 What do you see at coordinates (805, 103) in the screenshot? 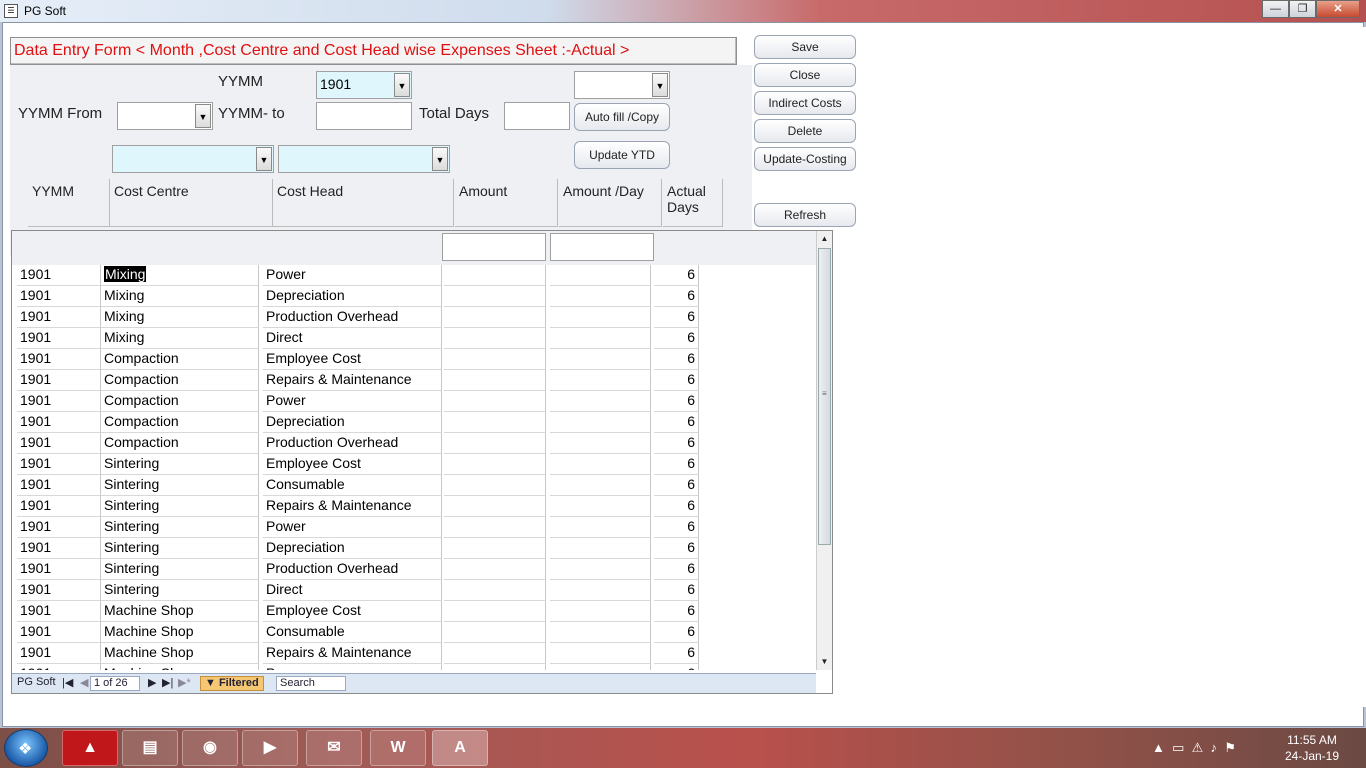
I see `indirect-costs-button: Indirect Costs` at bounding box center [805, 103].